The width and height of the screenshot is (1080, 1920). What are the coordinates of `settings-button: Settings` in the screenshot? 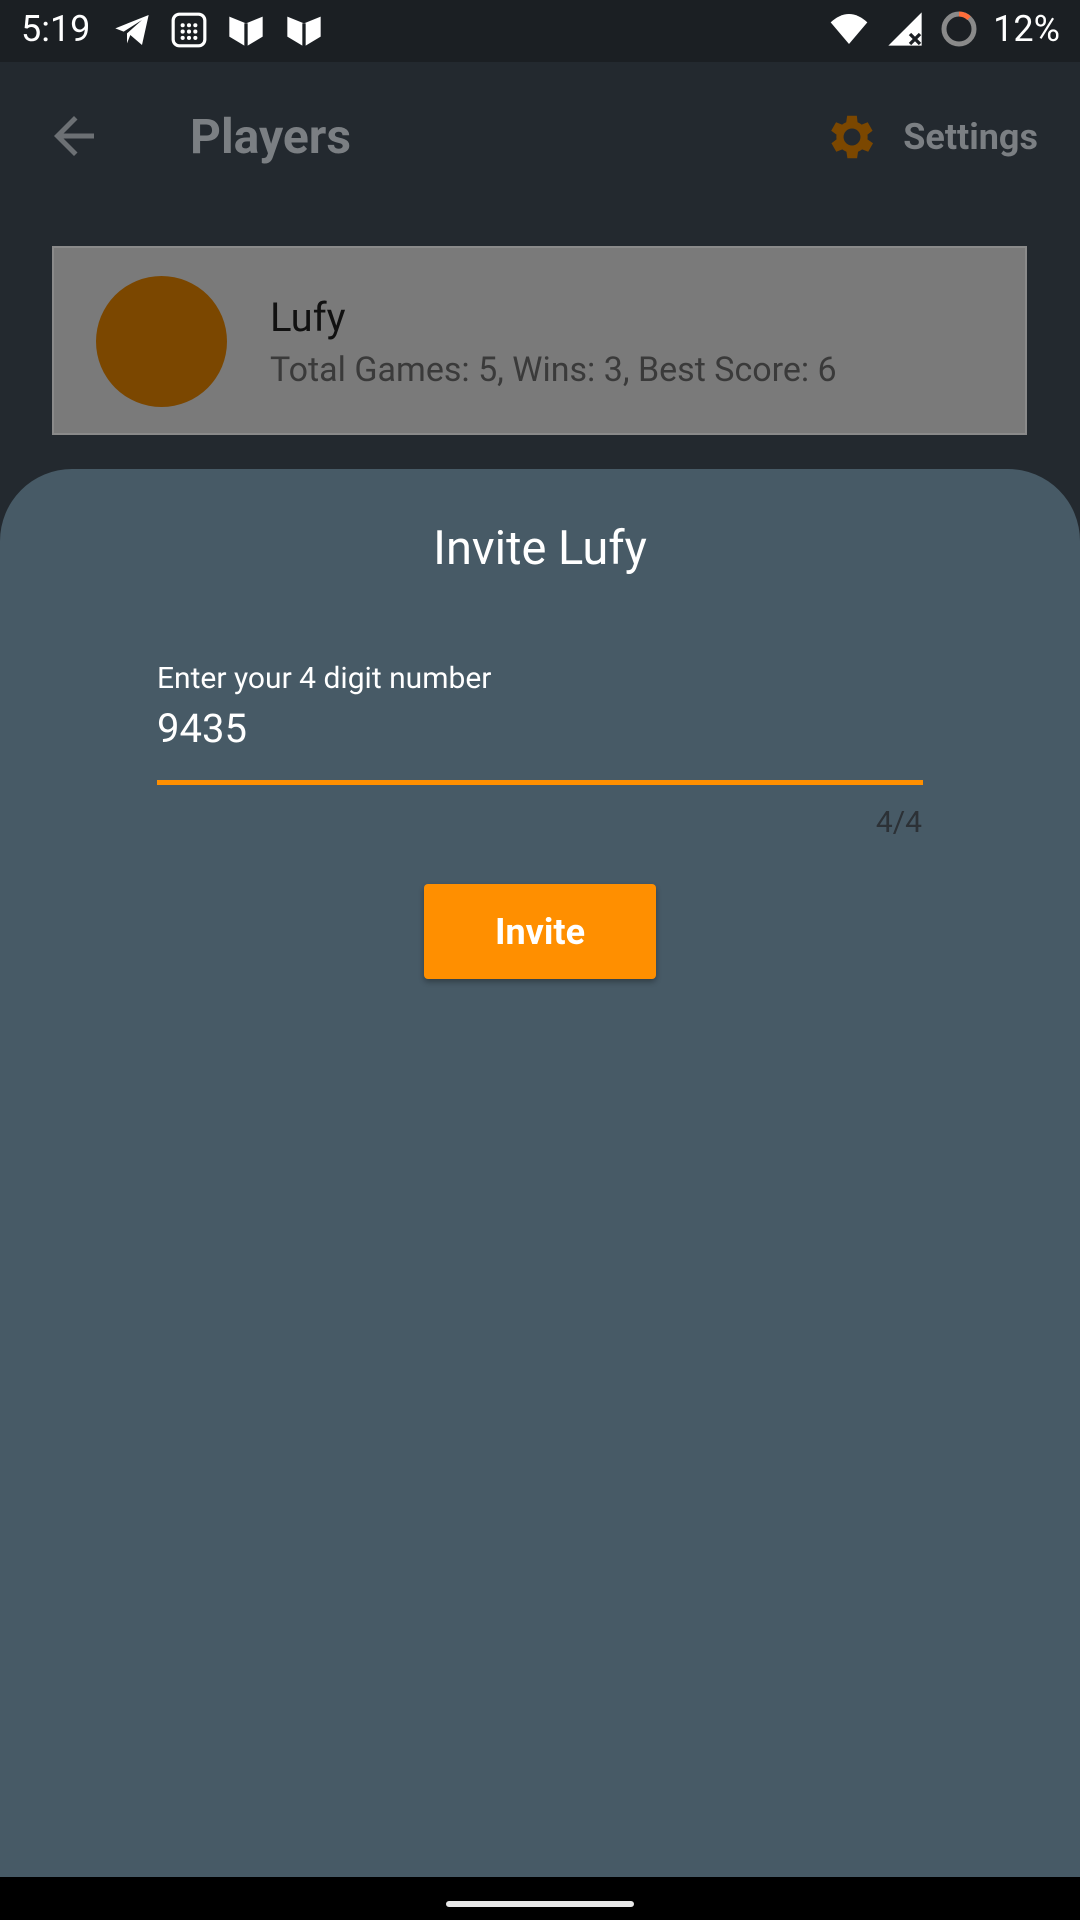 It's located at (930, 137).